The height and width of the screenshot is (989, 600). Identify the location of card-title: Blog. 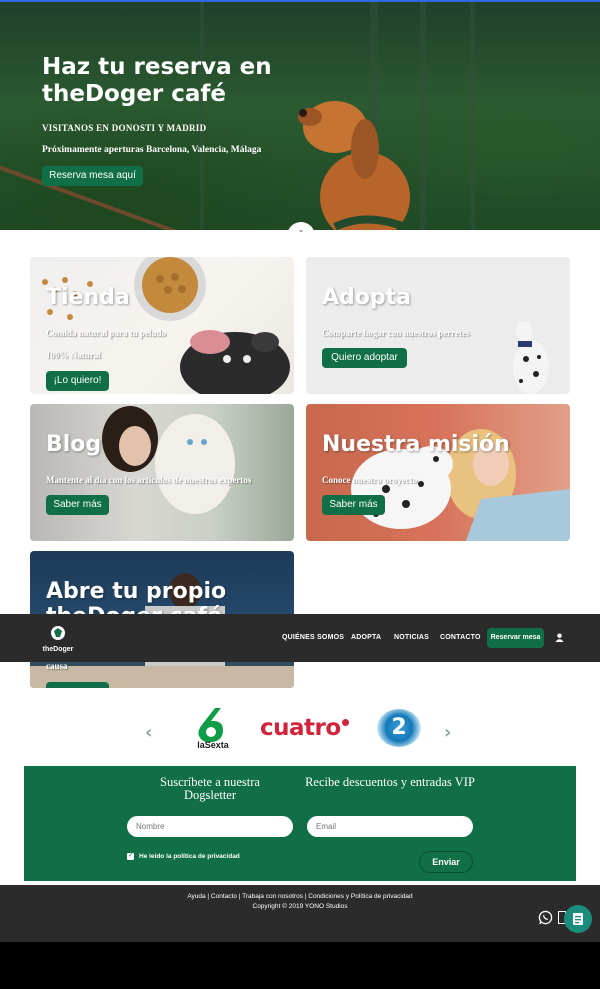
(74, 444).